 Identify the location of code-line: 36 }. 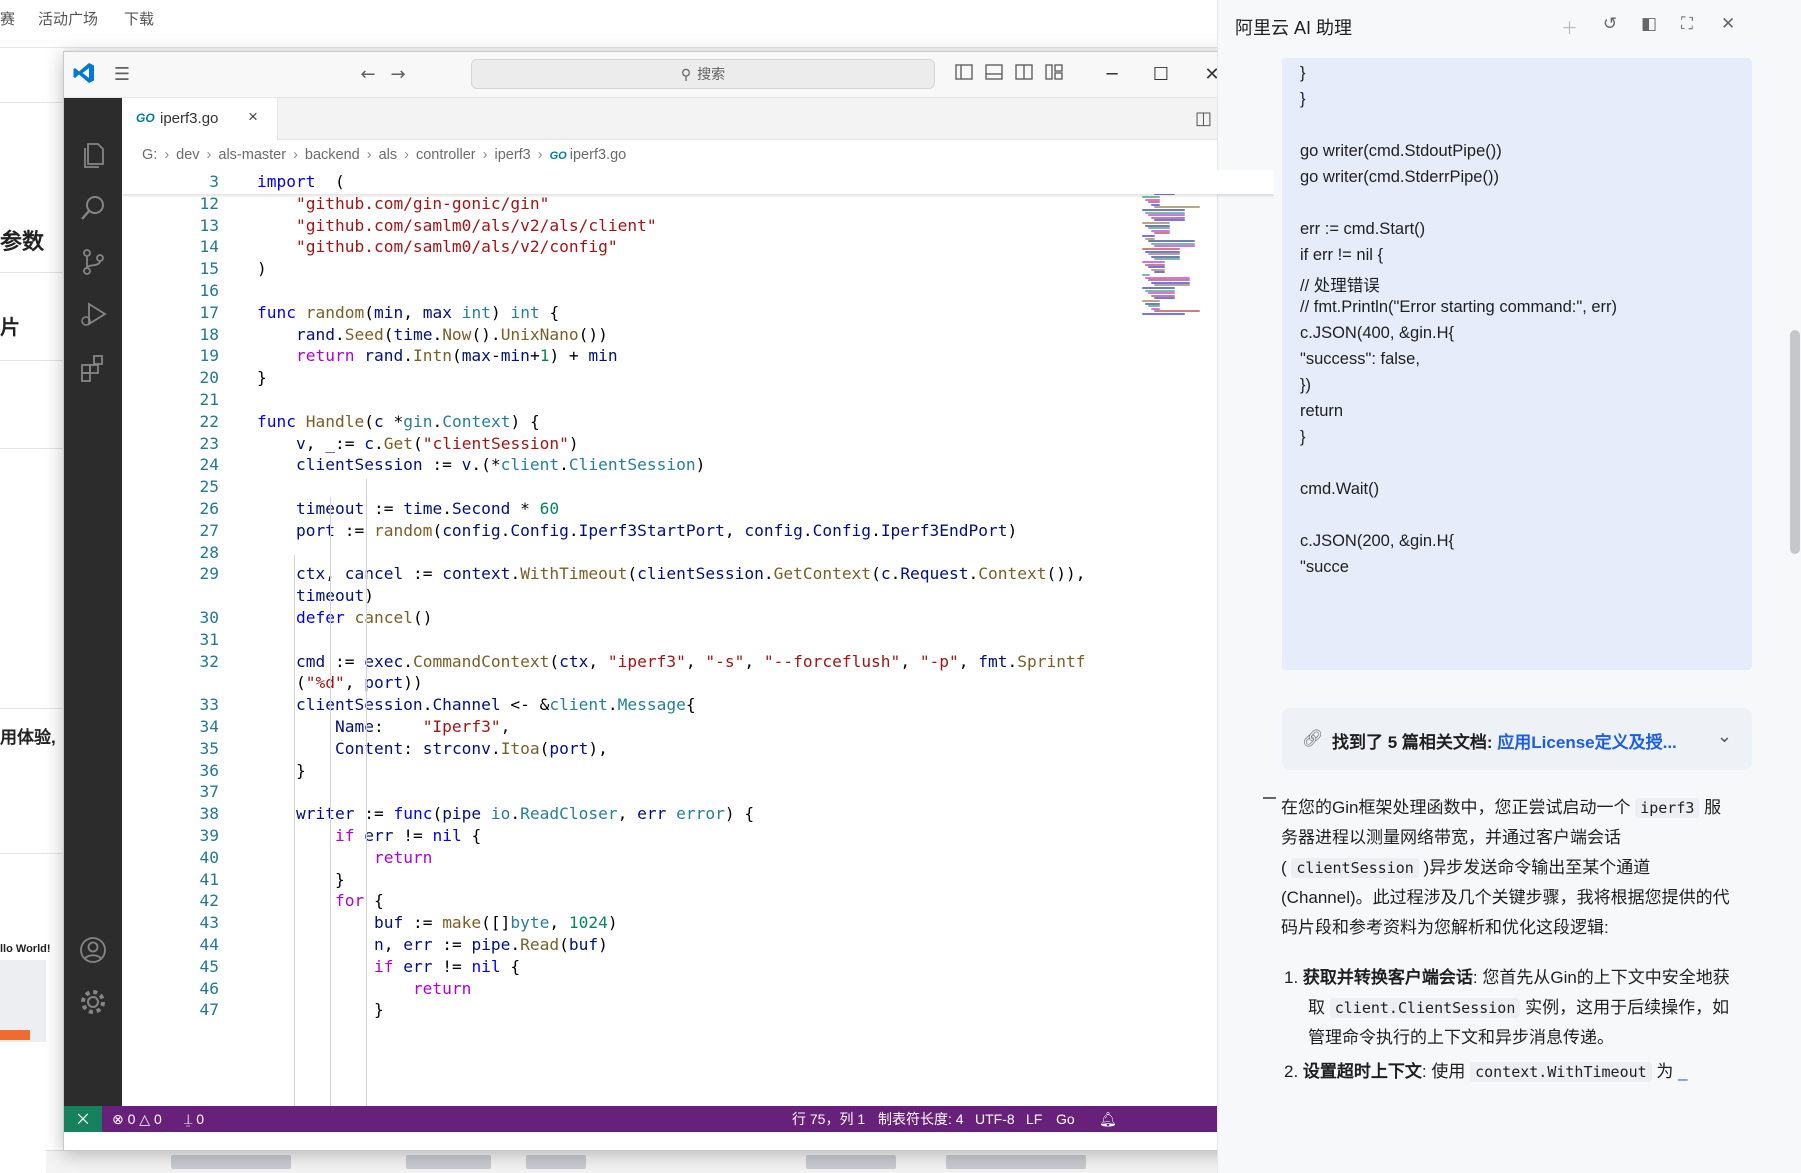
(672, 771).